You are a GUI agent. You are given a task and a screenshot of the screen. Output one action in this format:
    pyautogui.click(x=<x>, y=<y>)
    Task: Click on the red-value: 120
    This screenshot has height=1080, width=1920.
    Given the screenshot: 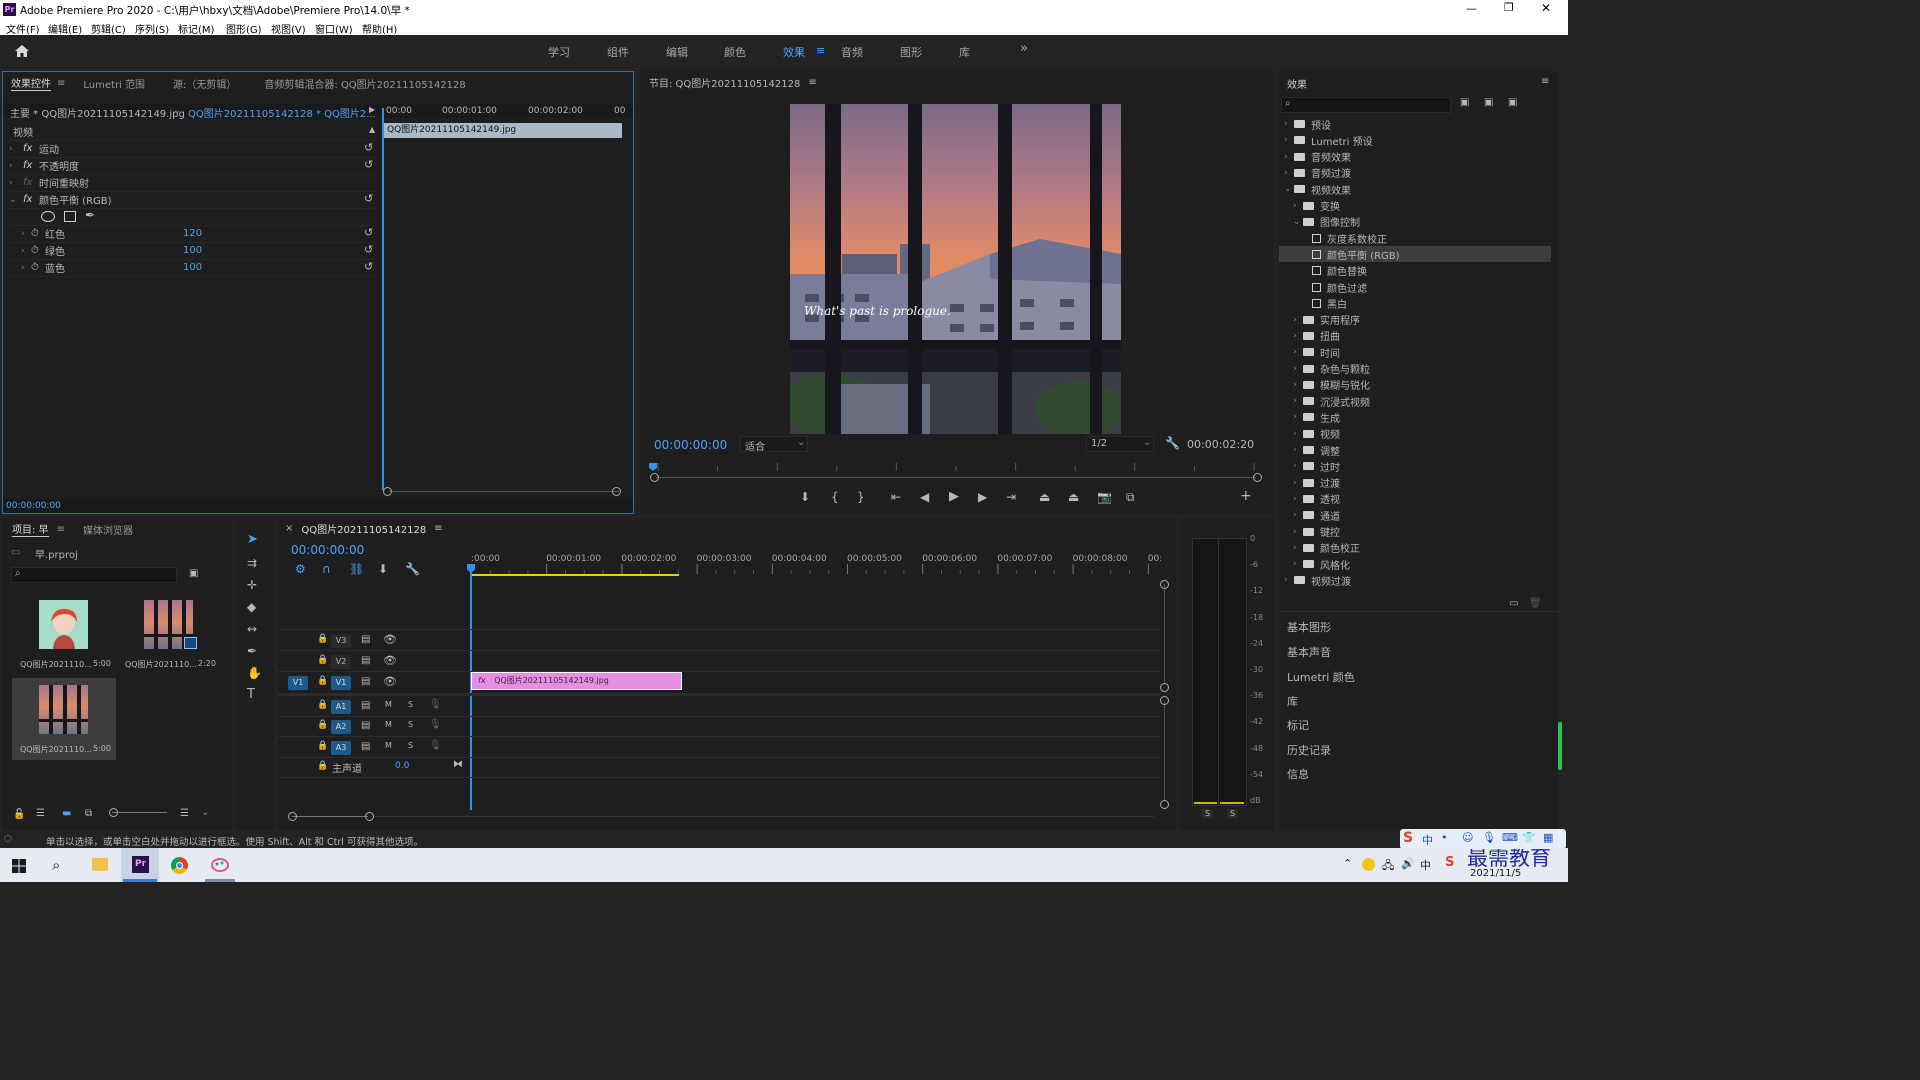 What is the action you would take?
    pyautogui.click(x=192, y=233)
    